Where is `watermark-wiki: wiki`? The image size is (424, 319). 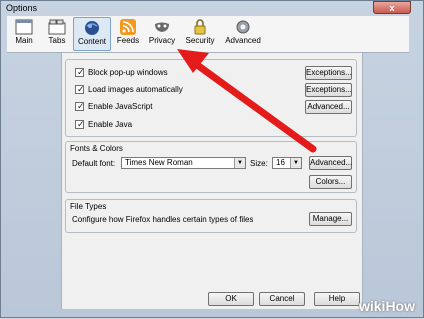 watermark-wiki: wiki is located at coordinates (372, 306).